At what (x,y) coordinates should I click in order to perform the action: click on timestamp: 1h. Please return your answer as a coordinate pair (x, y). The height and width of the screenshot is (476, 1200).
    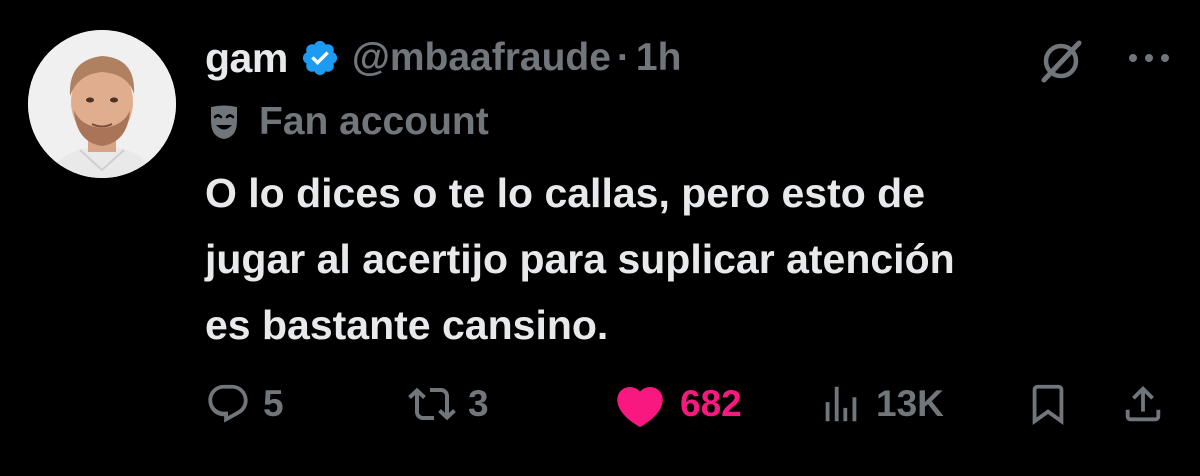
    Looking at the image, I should click on (659, 58).